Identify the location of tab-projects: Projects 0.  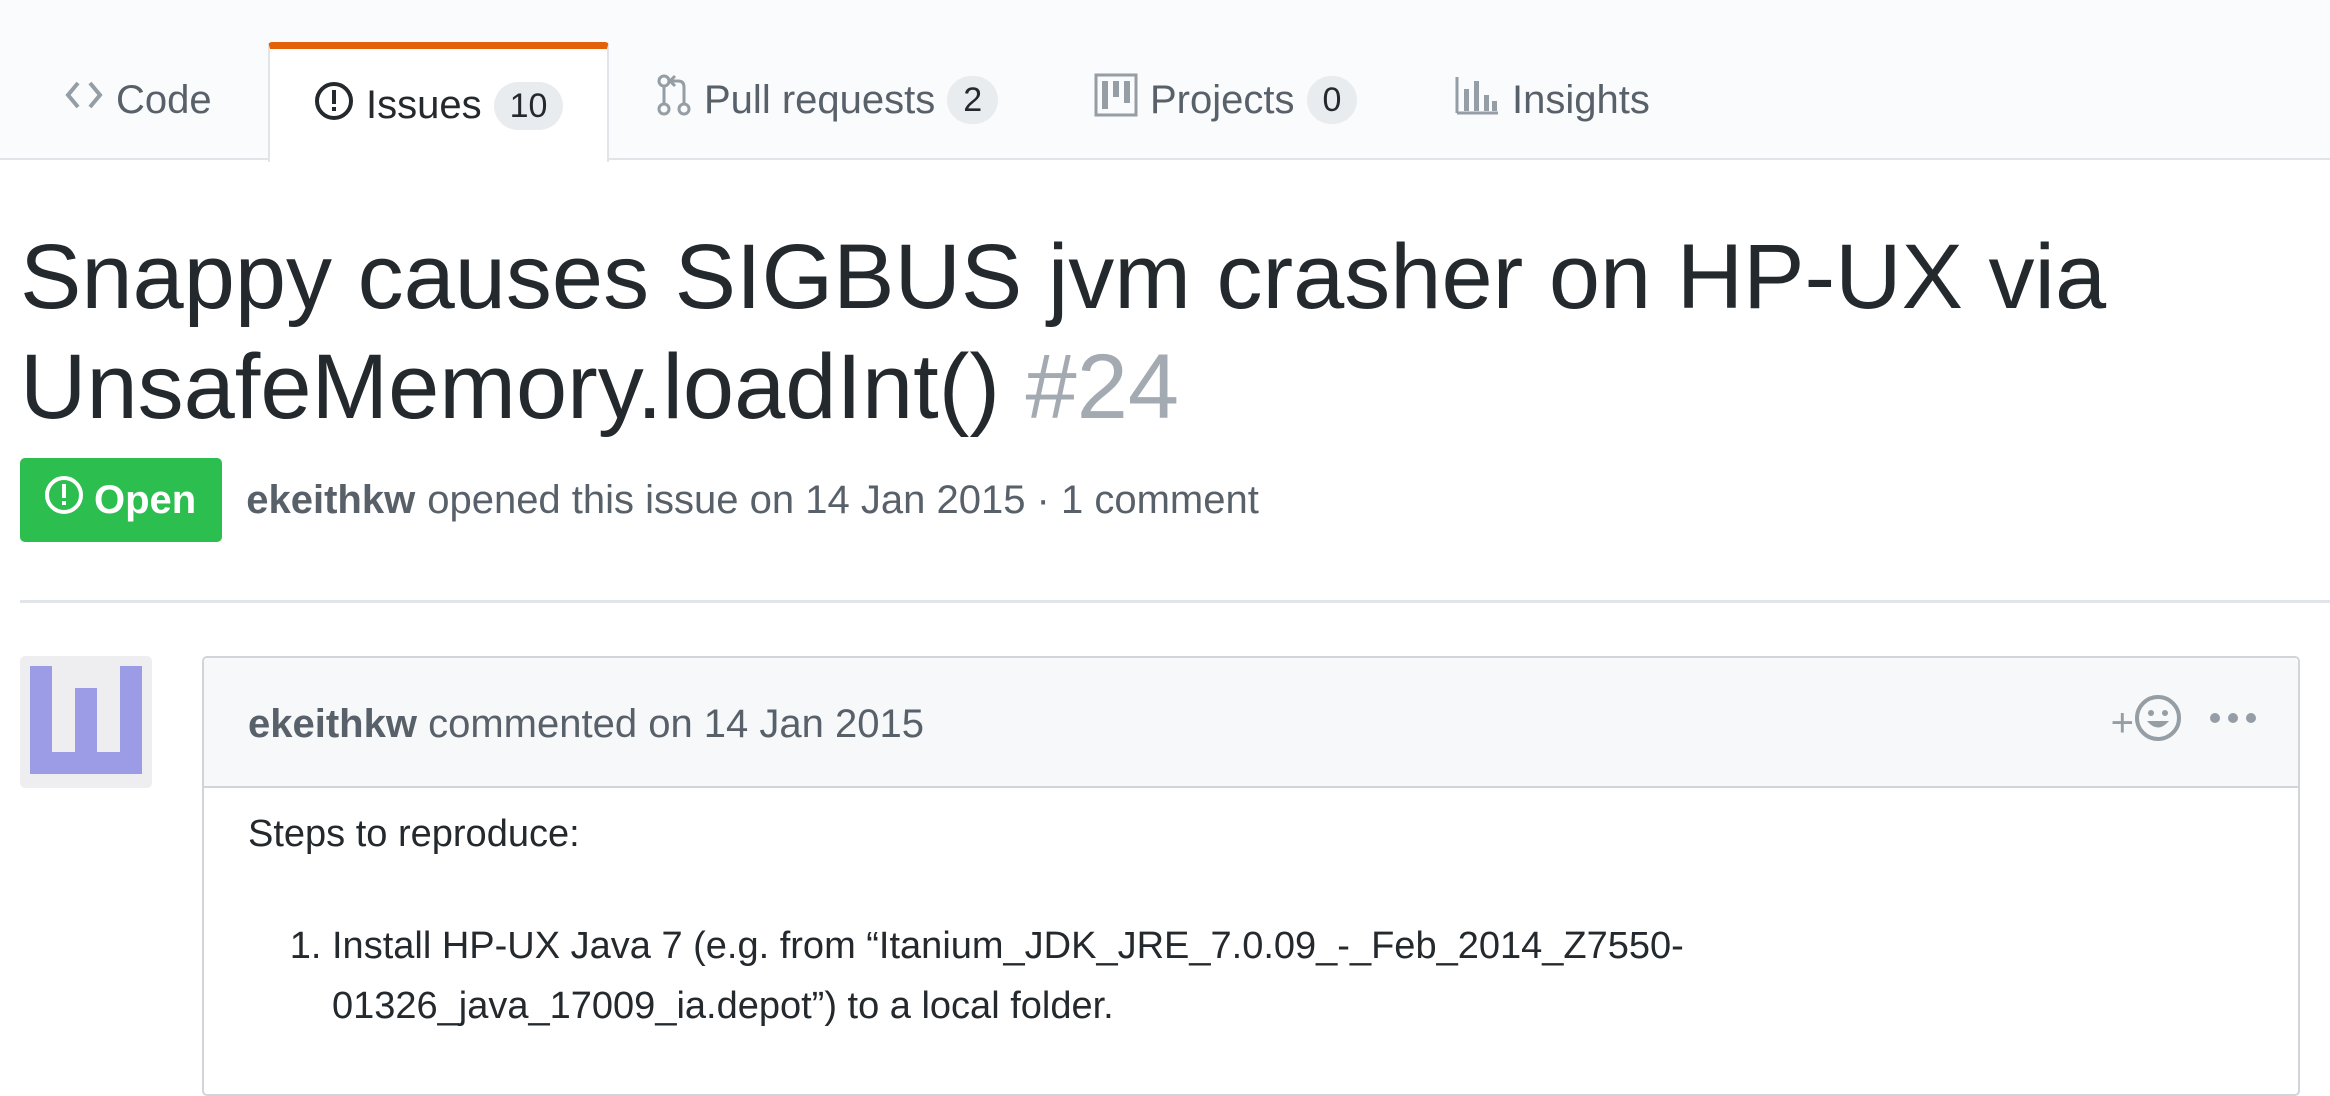
(1226, 100).